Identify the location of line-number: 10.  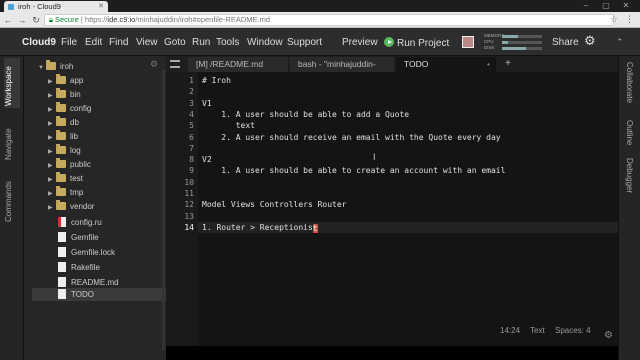
(189, 182).